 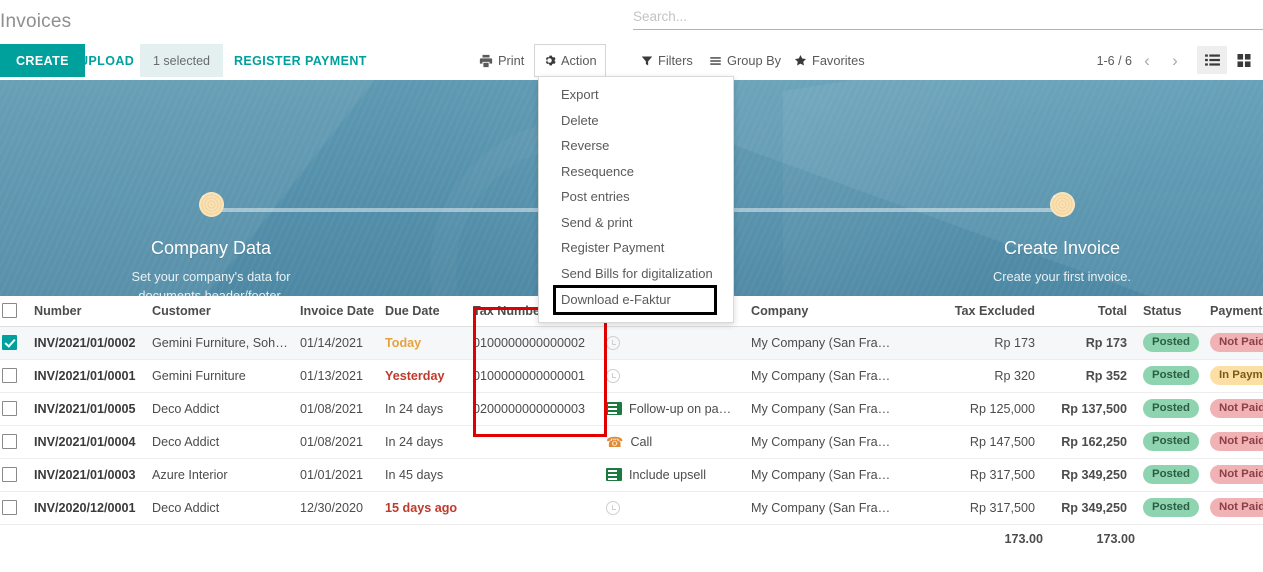 I want to click on action-menu-item-post-entries: Post entries, so click(x=636, y=197).